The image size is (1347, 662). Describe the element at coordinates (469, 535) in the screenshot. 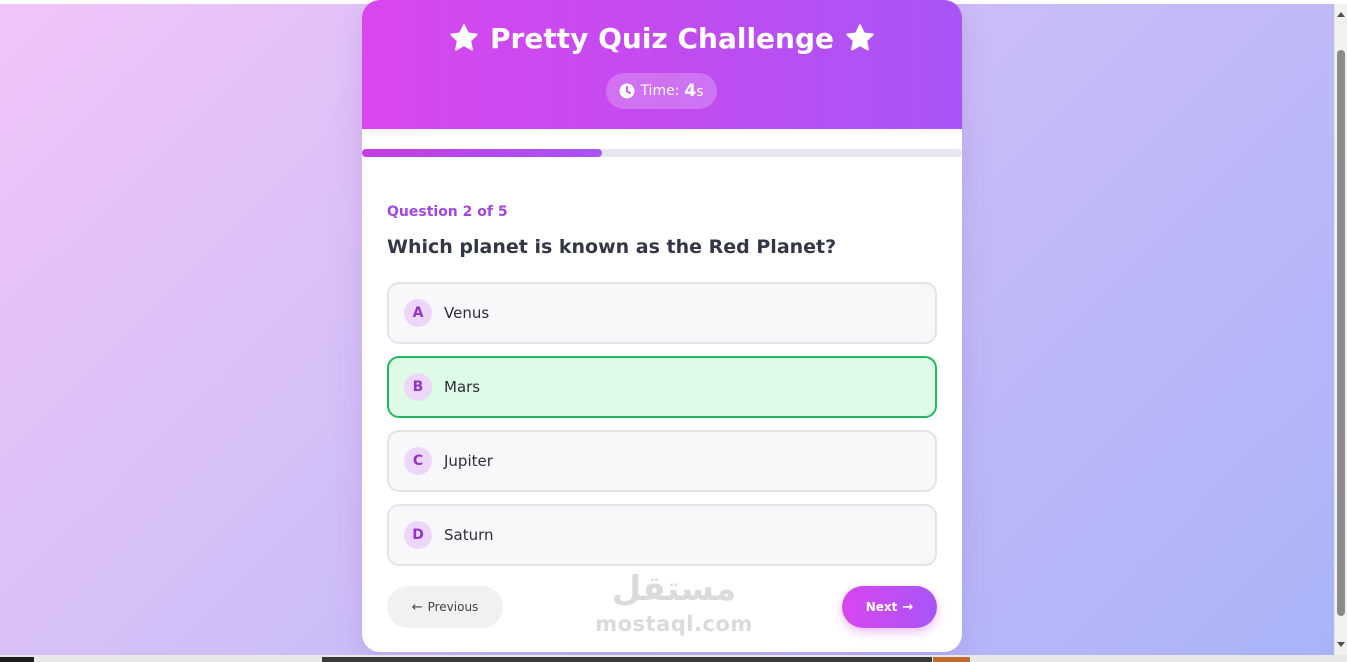

I see `option-label: Saturn` at that location.